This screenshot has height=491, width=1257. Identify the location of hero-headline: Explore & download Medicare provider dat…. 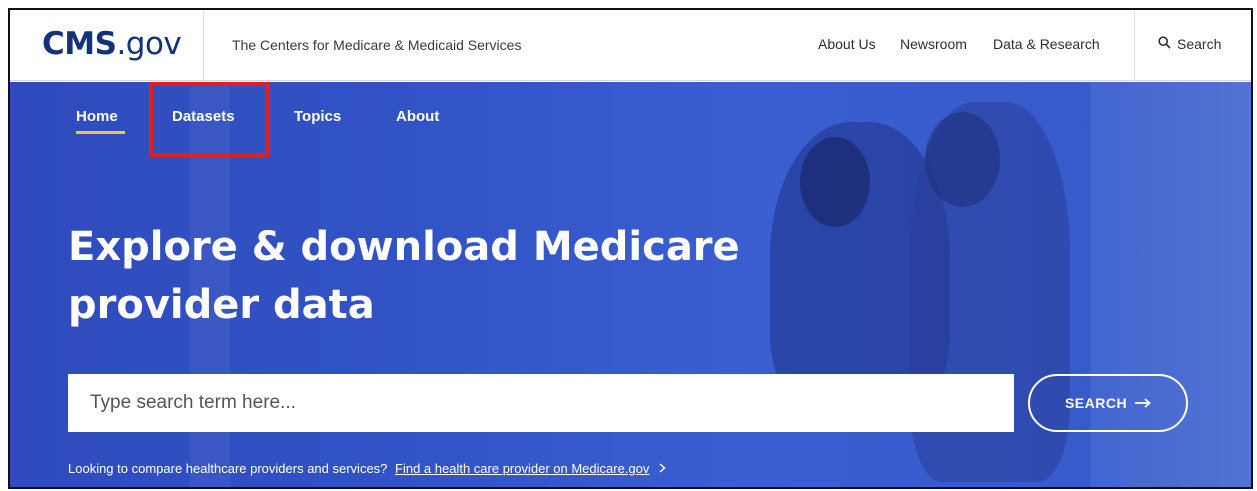
(428, 276).